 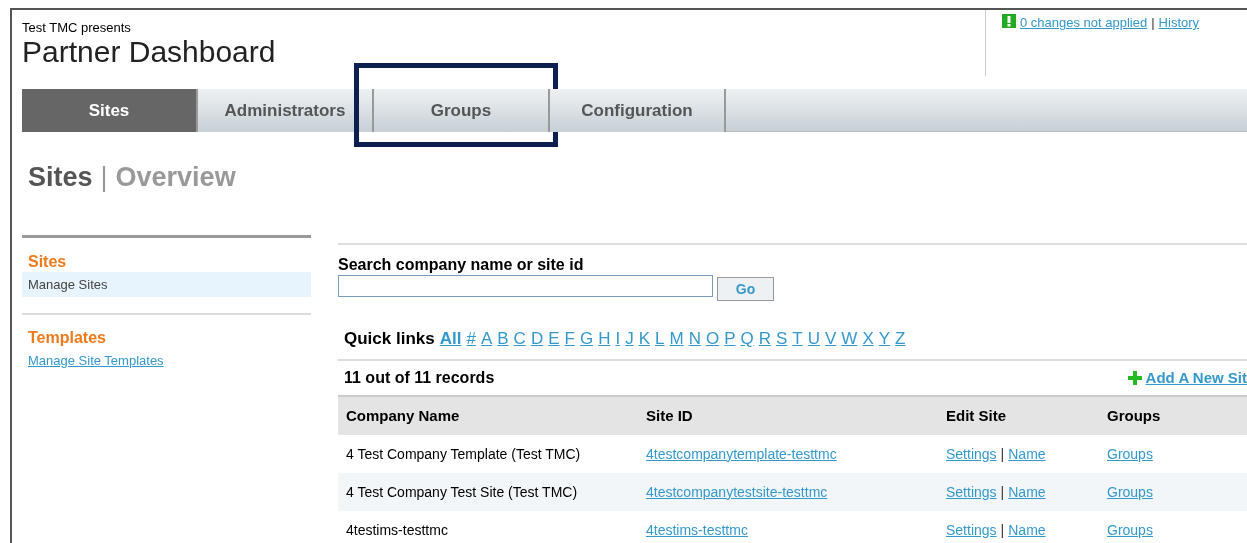 I want to click on records-count: 11 out of 11 records, so click(x=419, y=378).